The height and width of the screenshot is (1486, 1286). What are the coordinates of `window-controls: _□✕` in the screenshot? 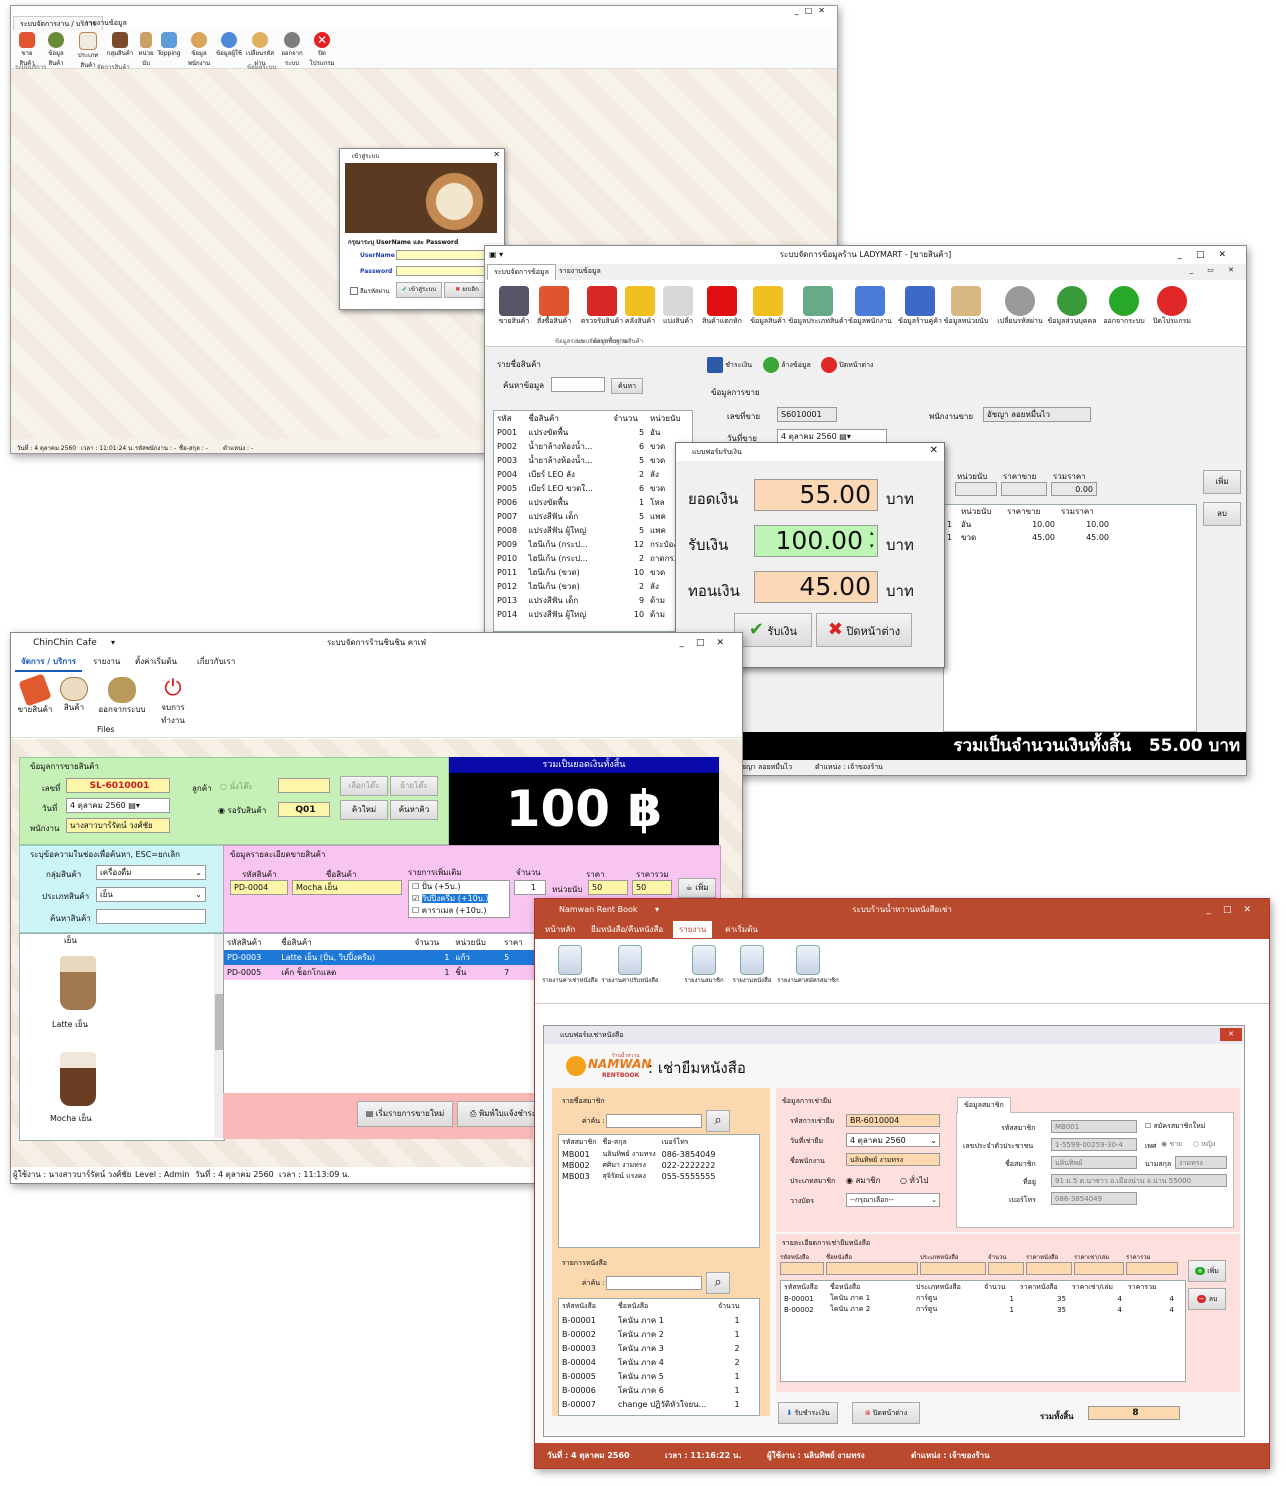 It's located at (707, 643).